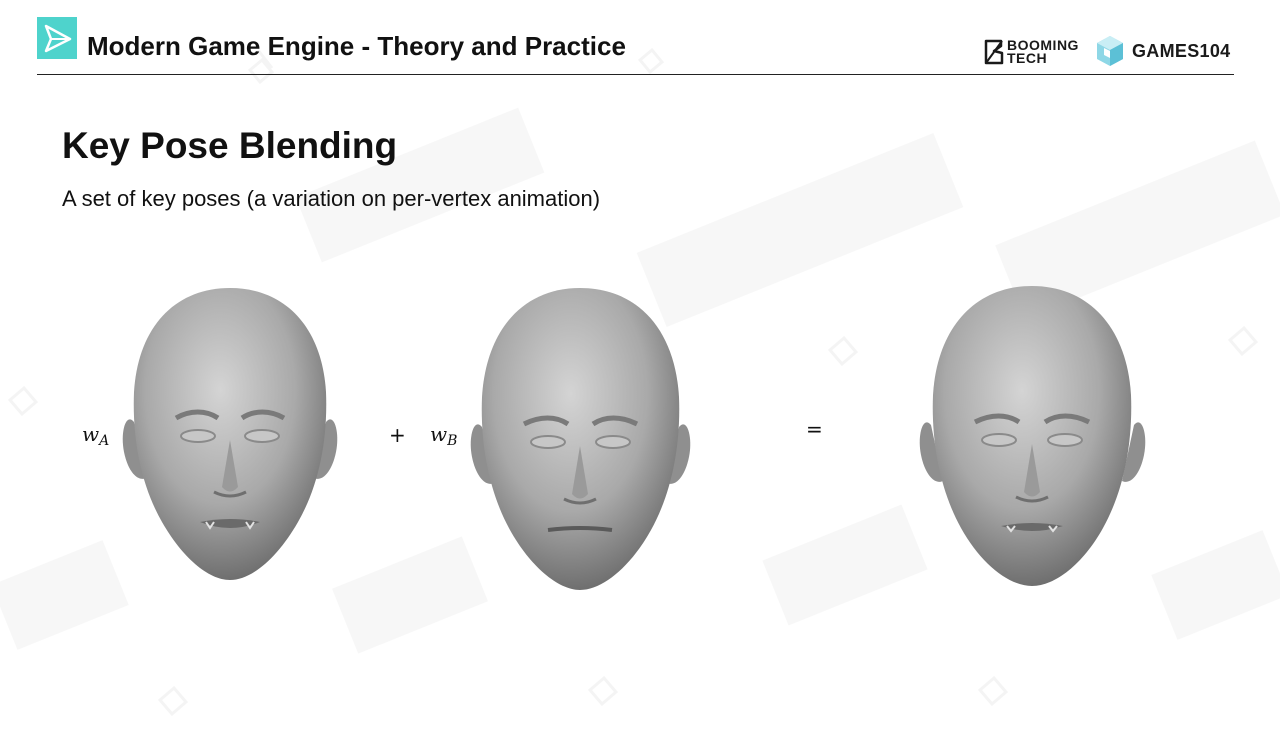 This screenshot has width=1280, height=739. What do you see at coordinates (57, 38) in the screenshot?
I see `paper-plane-logo-icon` at bounding box center [57, 38].